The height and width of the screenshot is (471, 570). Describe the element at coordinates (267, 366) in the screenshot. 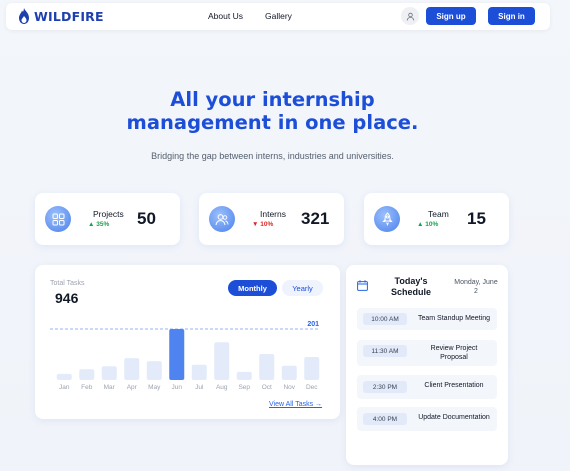

I see `bar-oct` at that location.